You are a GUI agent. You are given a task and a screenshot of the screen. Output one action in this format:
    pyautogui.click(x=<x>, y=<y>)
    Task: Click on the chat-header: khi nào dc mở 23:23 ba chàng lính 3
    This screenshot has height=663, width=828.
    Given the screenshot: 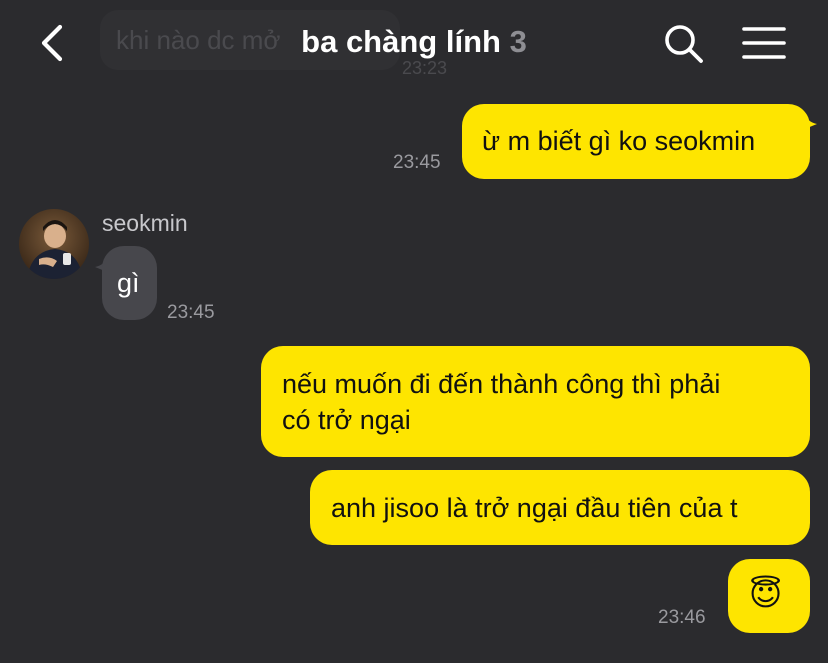 What is the action you would take?
    pyautogui.click(x=414, y=45)
    